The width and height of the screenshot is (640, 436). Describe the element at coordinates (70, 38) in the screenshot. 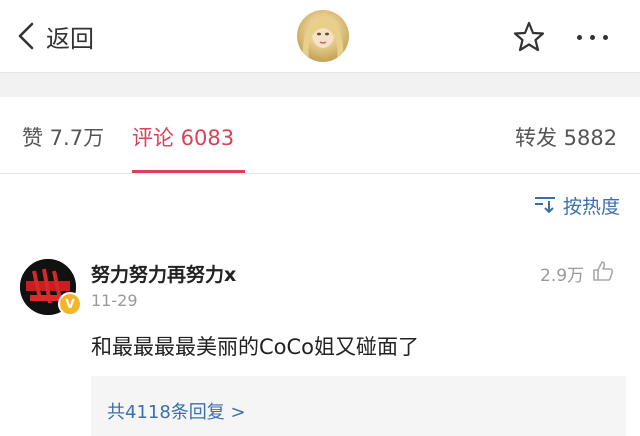

I see `back-label: 返回` at that location.